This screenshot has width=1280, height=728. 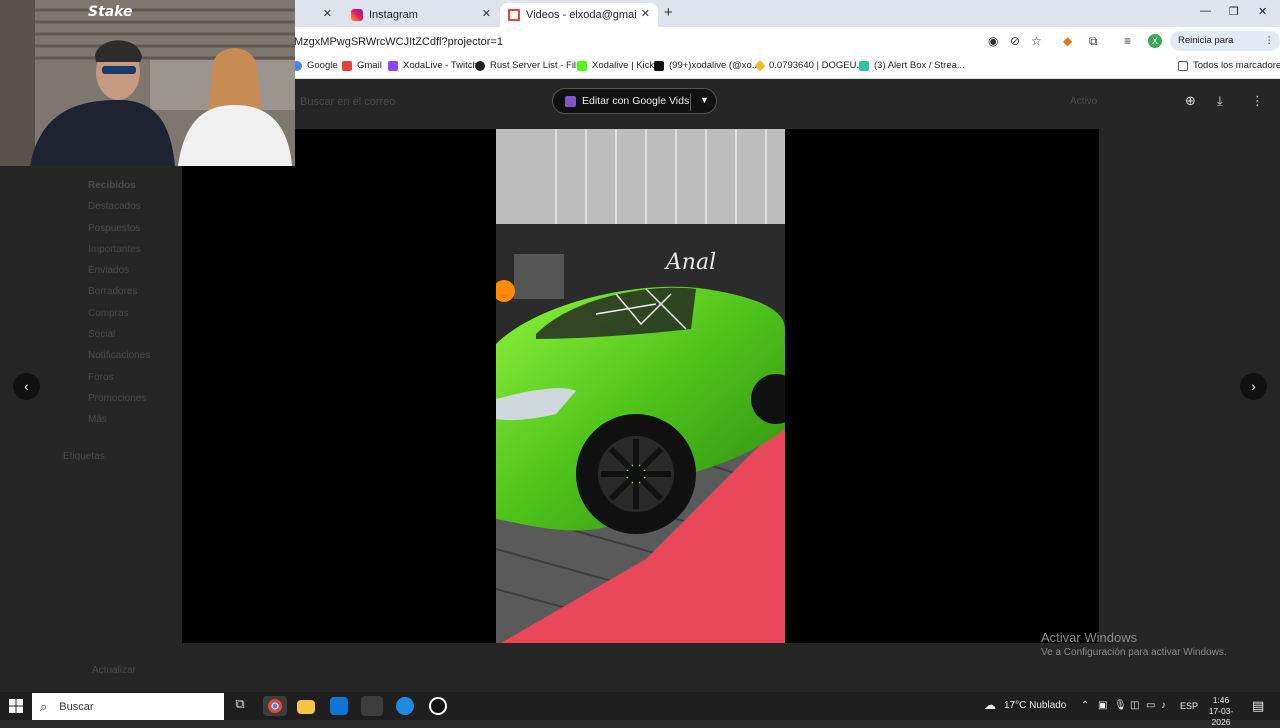 What do you see at coordinates (113, 292) in the screenshot?
I see `sidebar-item: Borradores` at bounding box center [113, 292].